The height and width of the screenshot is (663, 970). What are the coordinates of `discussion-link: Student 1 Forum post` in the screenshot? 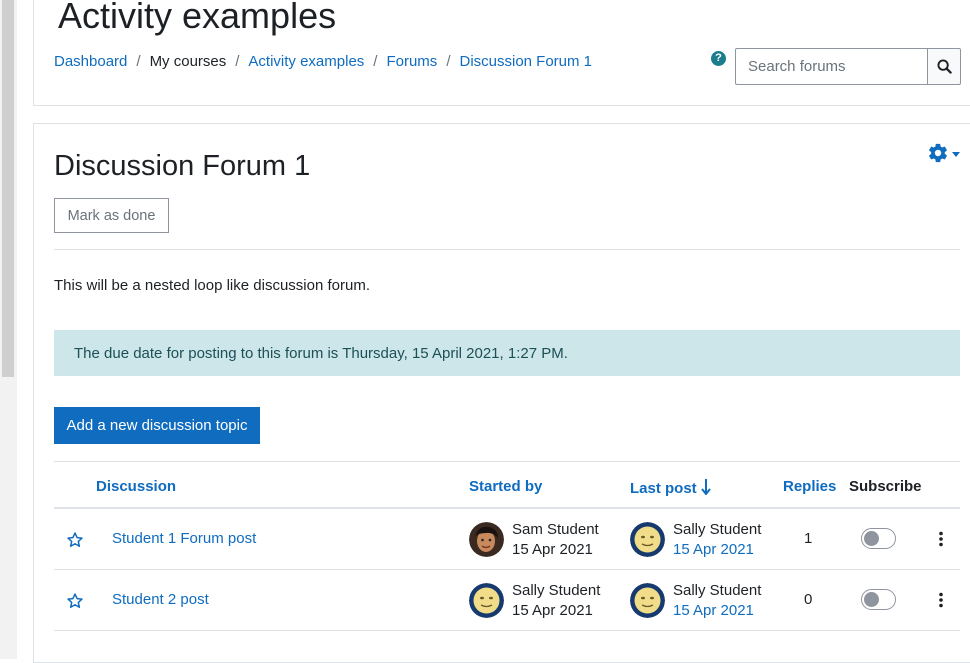 It's located at (184, 538).